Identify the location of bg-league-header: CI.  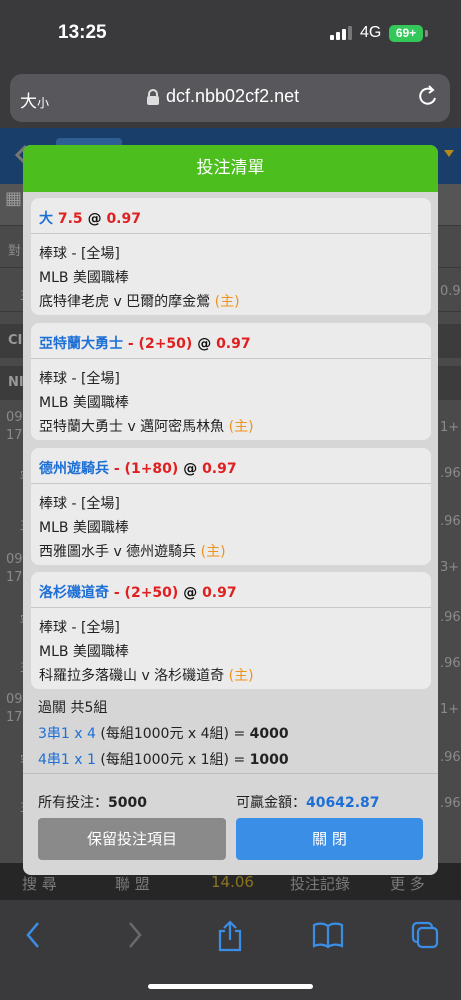
(15, 340).